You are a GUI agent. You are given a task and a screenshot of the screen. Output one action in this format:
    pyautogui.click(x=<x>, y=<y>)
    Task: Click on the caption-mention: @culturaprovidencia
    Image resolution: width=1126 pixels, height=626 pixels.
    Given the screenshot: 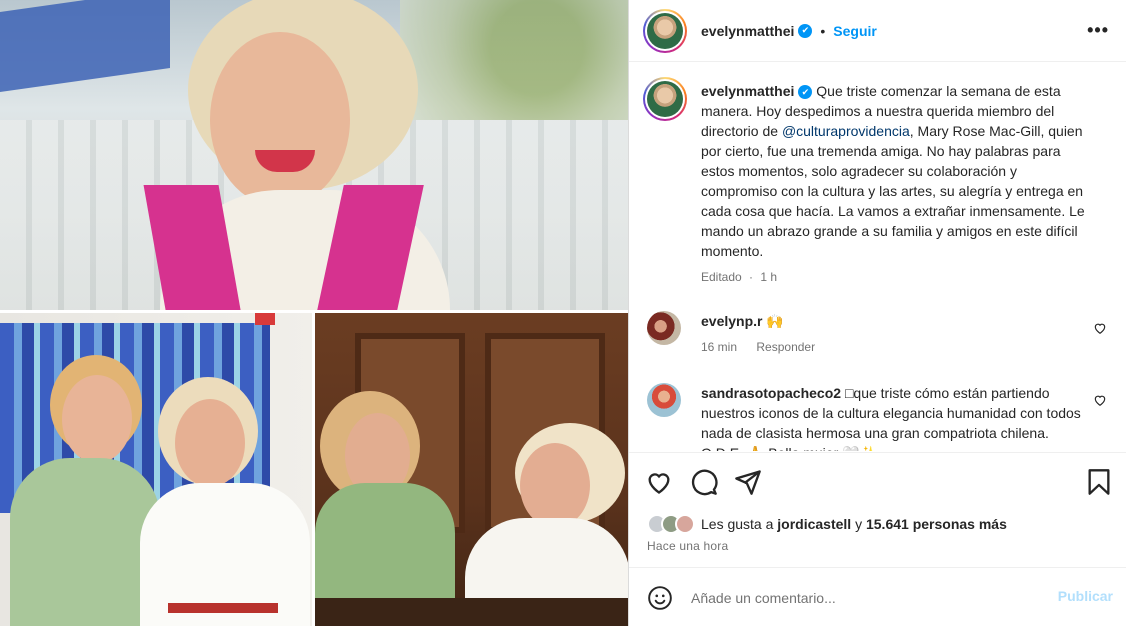 What is the action you would take?
    pyautogui.click(x=846, y=131)
    